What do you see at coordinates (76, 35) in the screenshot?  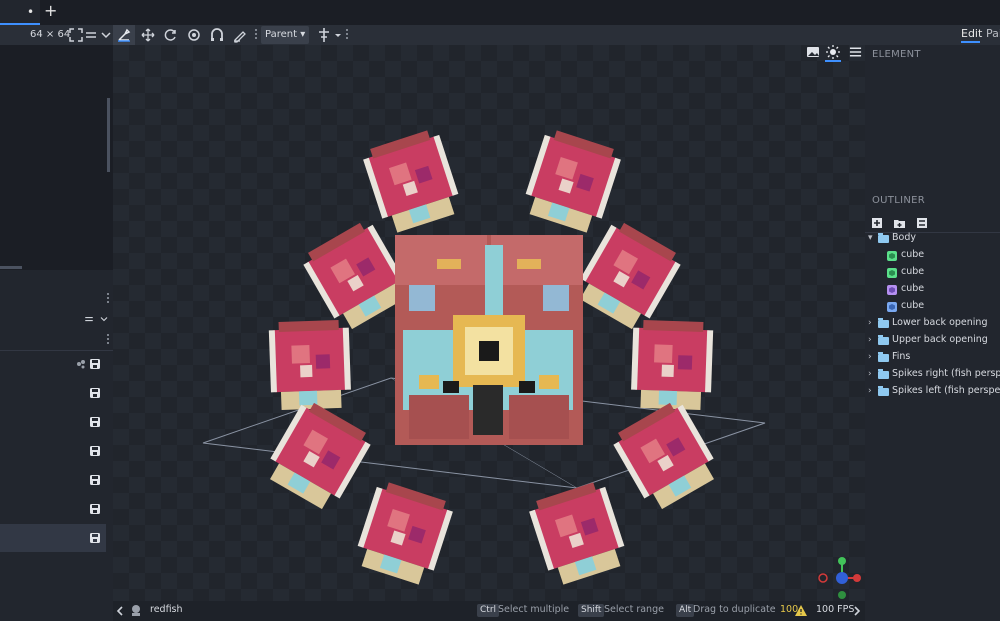 I see `fullscreen-icon` at bounding box center [76, 35].